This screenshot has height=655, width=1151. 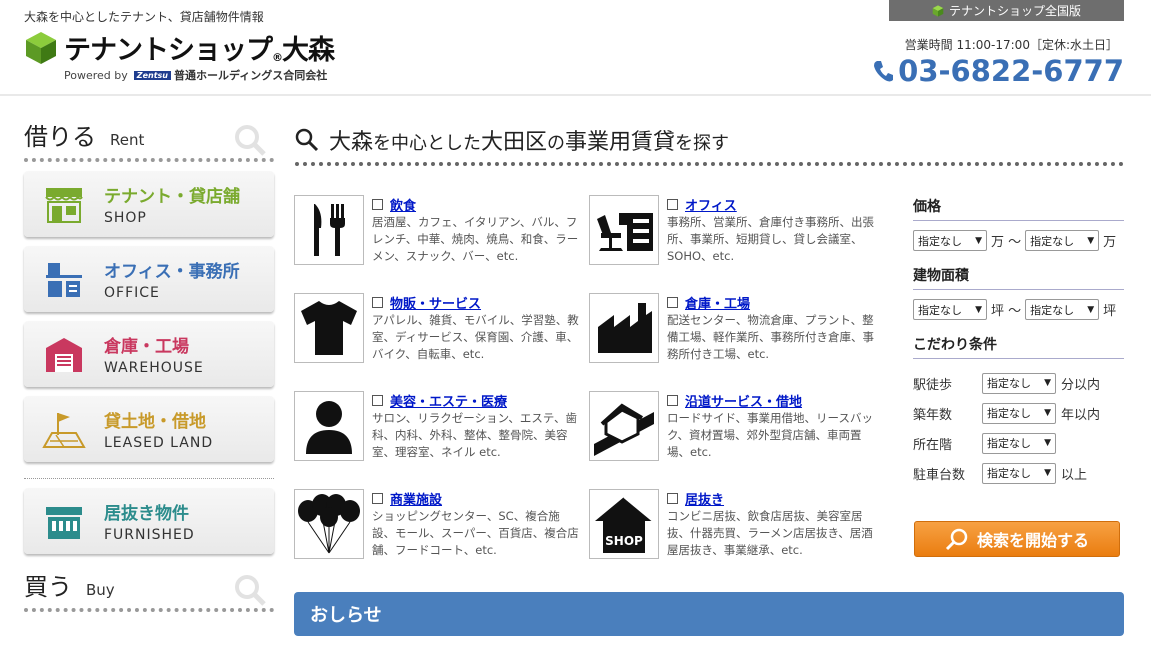 What do you see at coordinates (1018, 208) in the screenshot?
I see `price-title: 価格` at bounding box center [1018, 208].